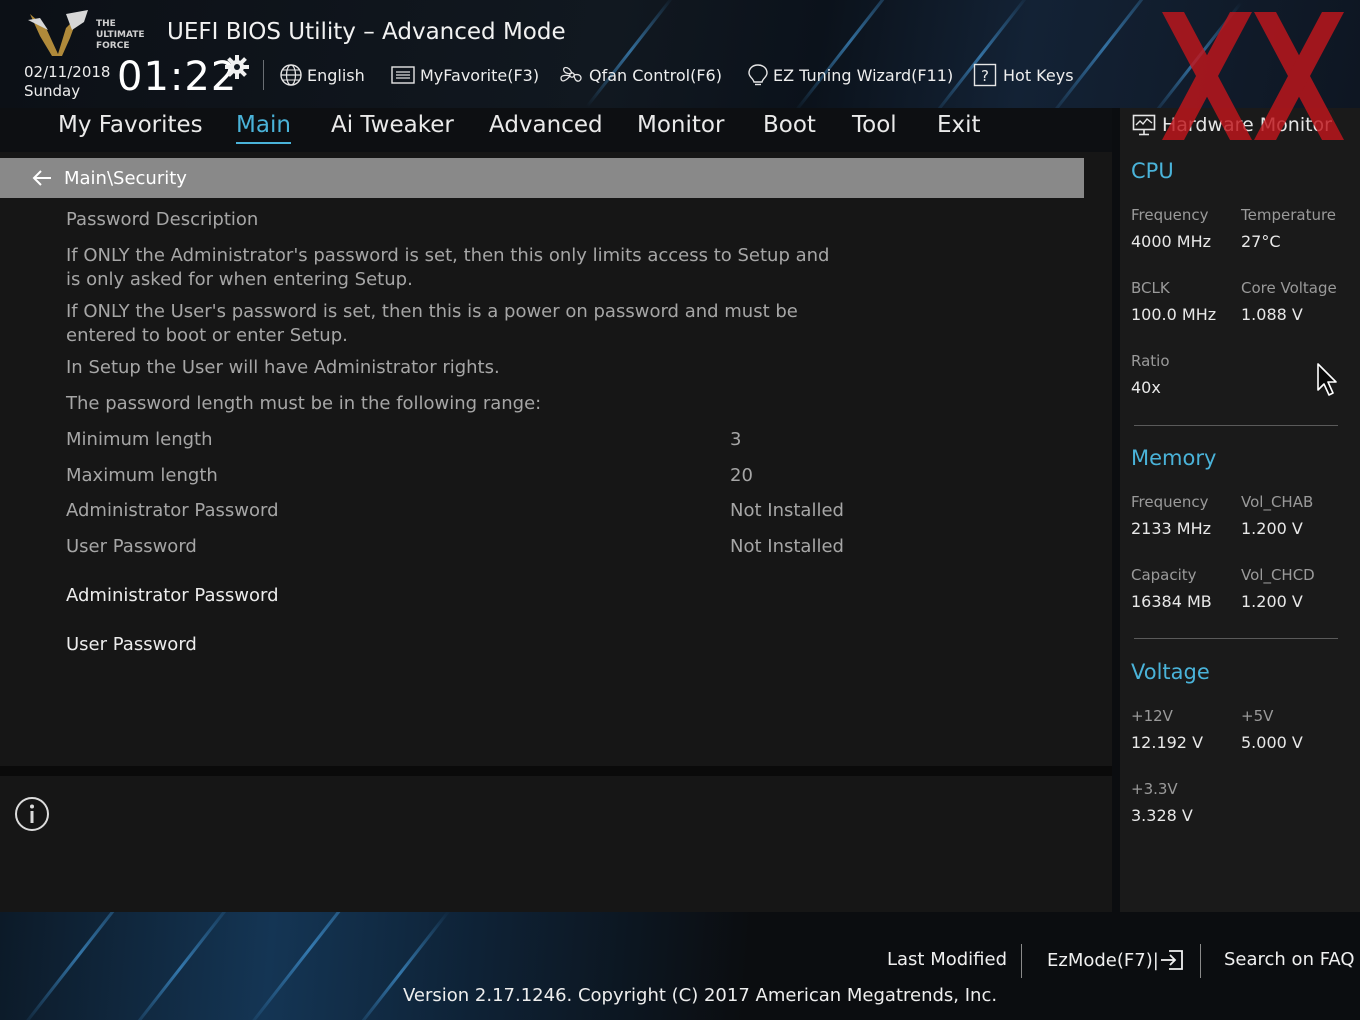 This screenshot has width=1360, height=1020. I want to click on ez-tuning-wizard-label: EZ Tuning Wizard(F11), so click(863, 75).